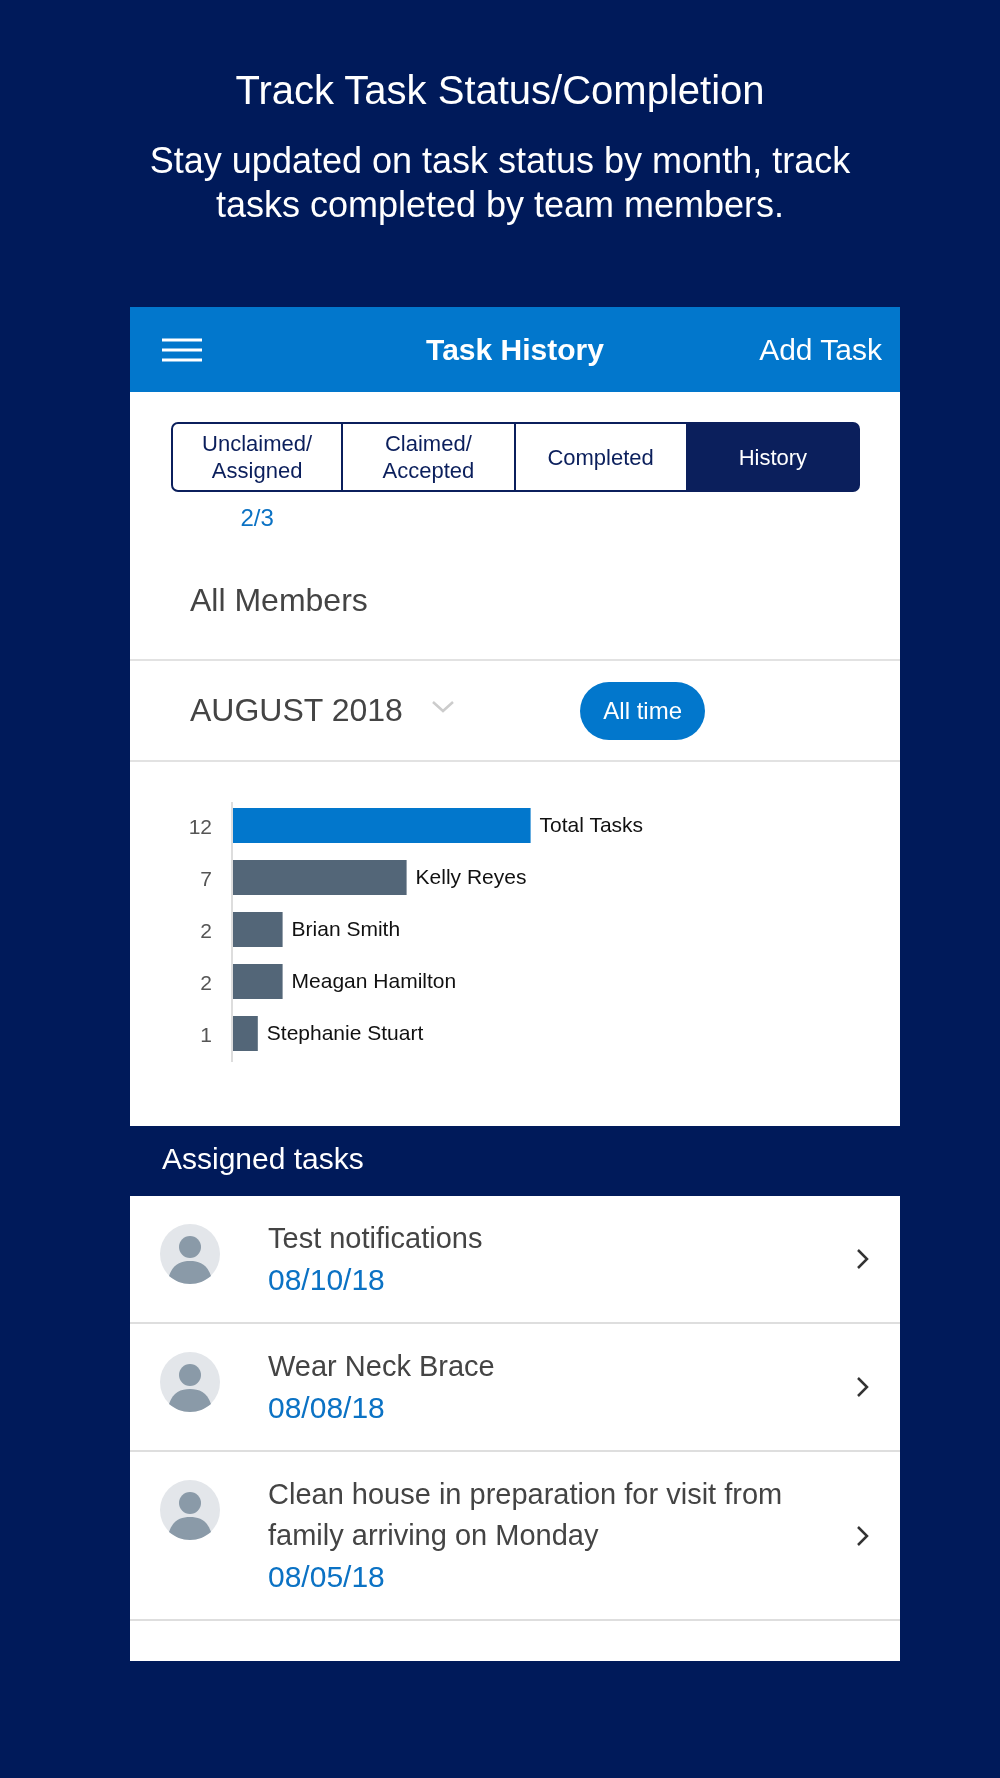  What do you see at coordinates (345, 1032) in the screenshot?
I see `category-label: Stephanie Stuart` at bounding box center [345, 1032].